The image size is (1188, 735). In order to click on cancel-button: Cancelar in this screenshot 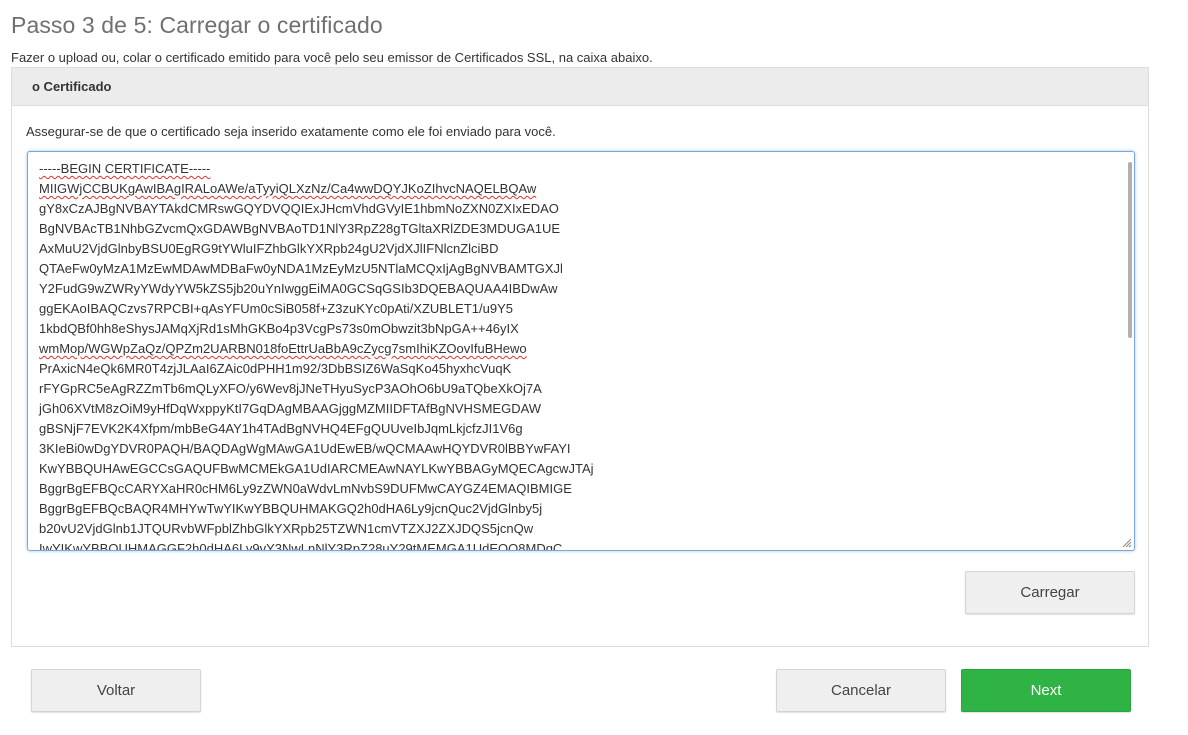, I will do `click(861, 690)`.